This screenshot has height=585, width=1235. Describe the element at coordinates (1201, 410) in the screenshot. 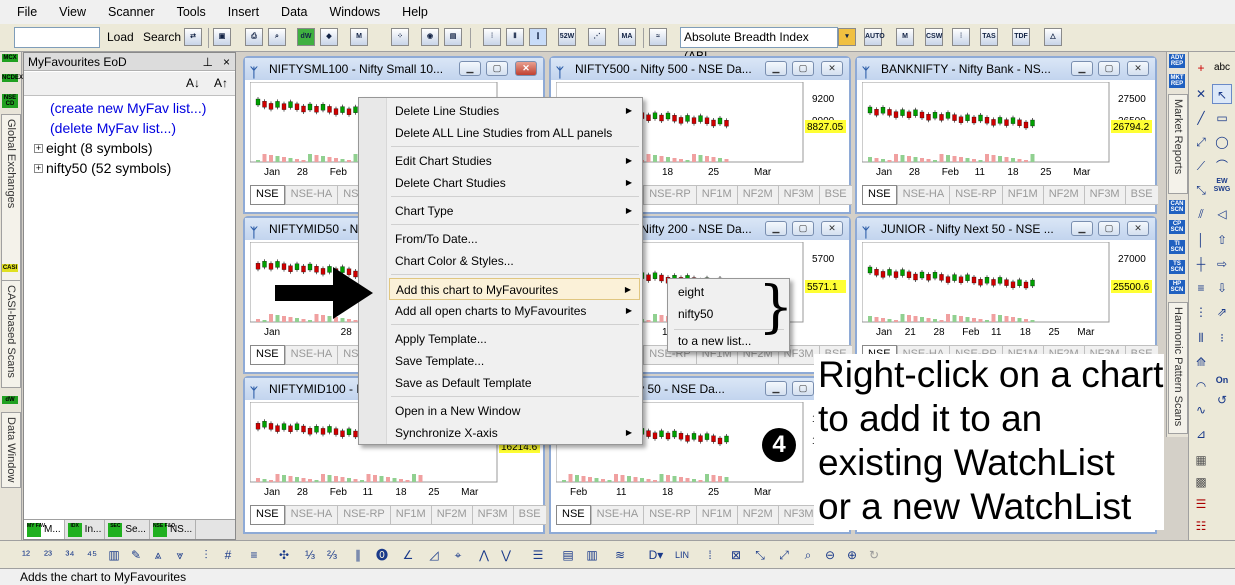

I see `cycle-icon: ∿` at that location.